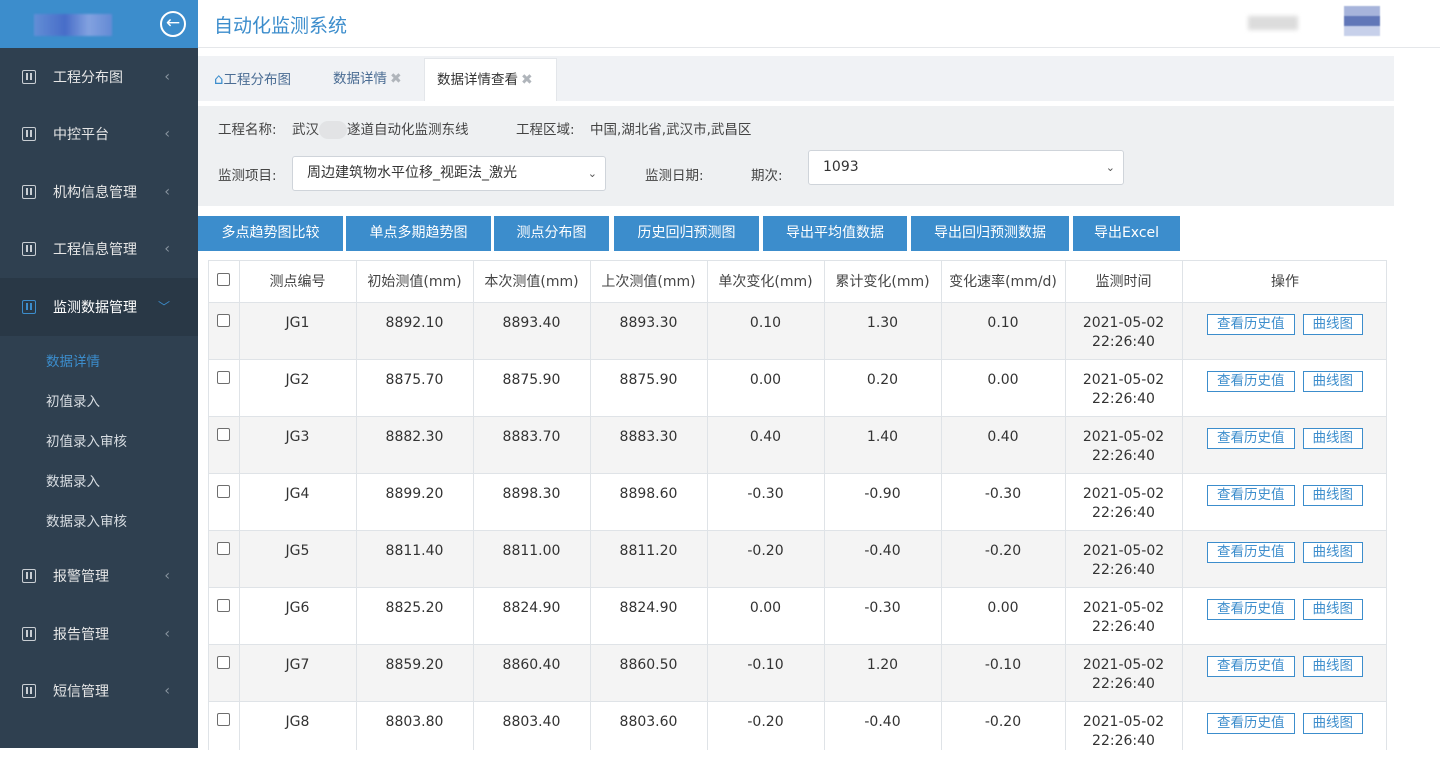 The image size is (1440, 775). I want to click on cell-id: JG3, so click(298, 445).